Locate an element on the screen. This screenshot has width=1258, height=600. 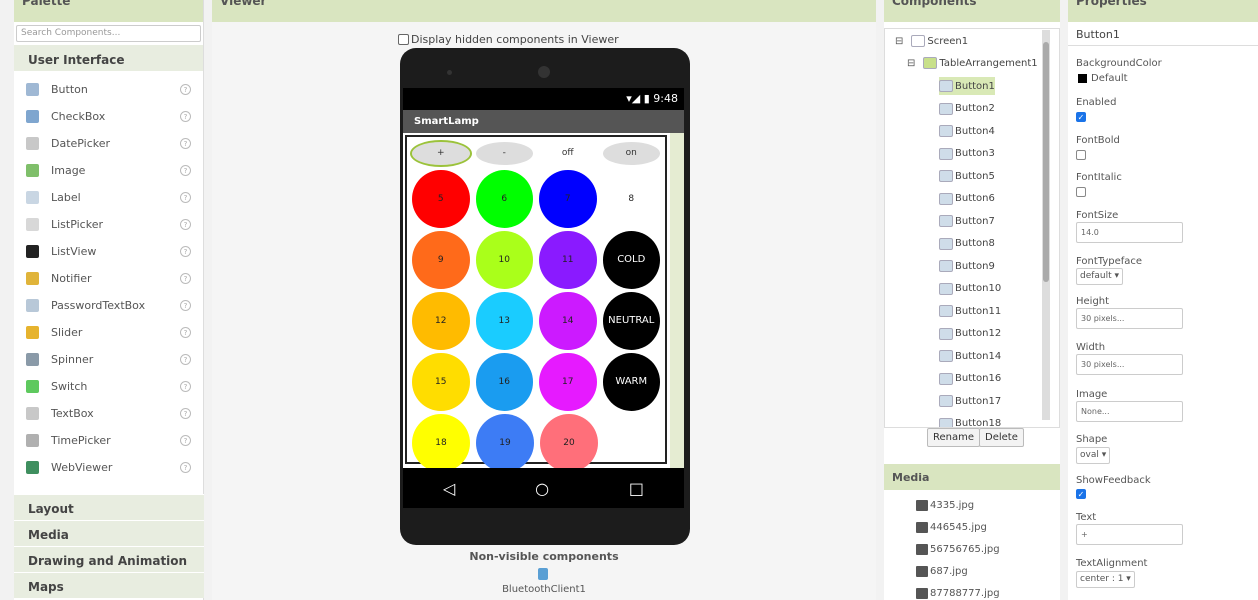
rename-button: Rename is located at coordinates (954, 437).